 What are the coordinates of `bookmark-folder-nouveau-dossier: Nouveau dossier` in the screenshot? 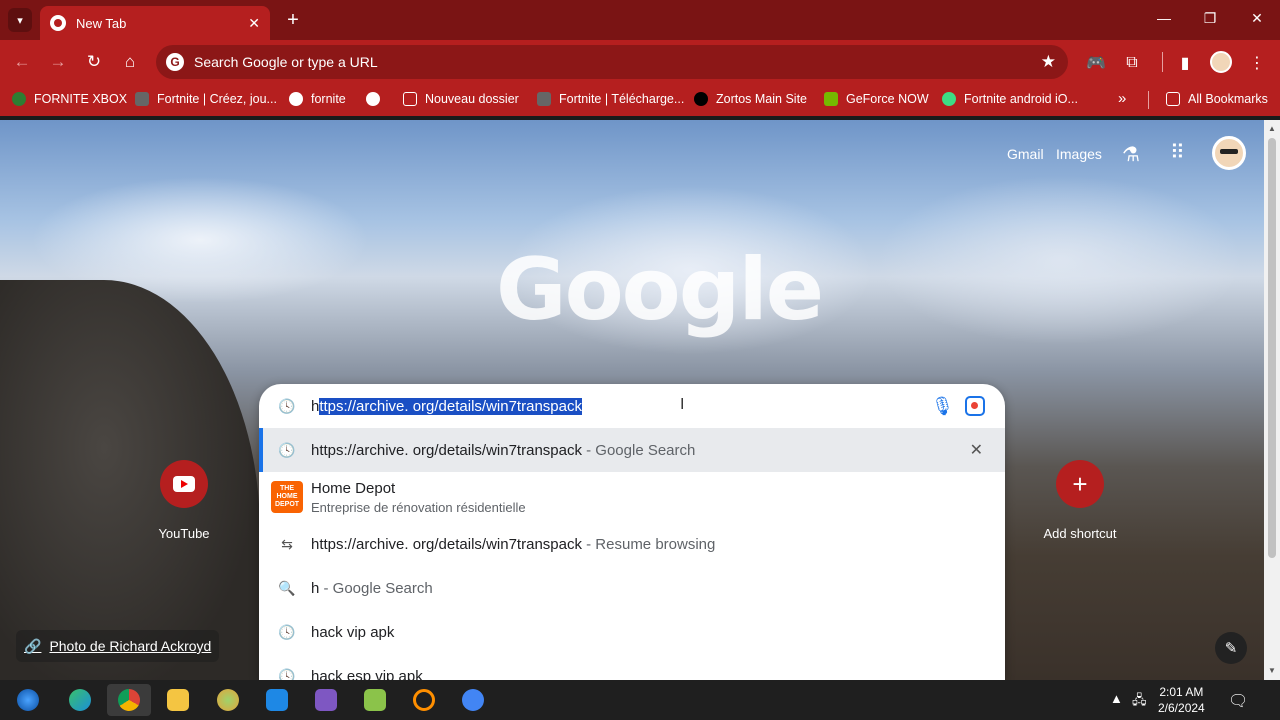 It's located at (461, 99).